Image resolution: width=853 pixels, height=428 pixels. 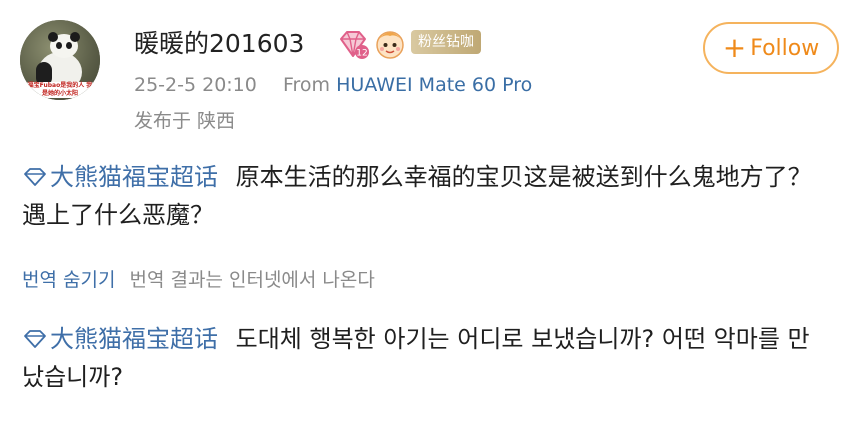 I want to click on topic-label: 大熊猫福宝超话, so click(x=134, y=177).